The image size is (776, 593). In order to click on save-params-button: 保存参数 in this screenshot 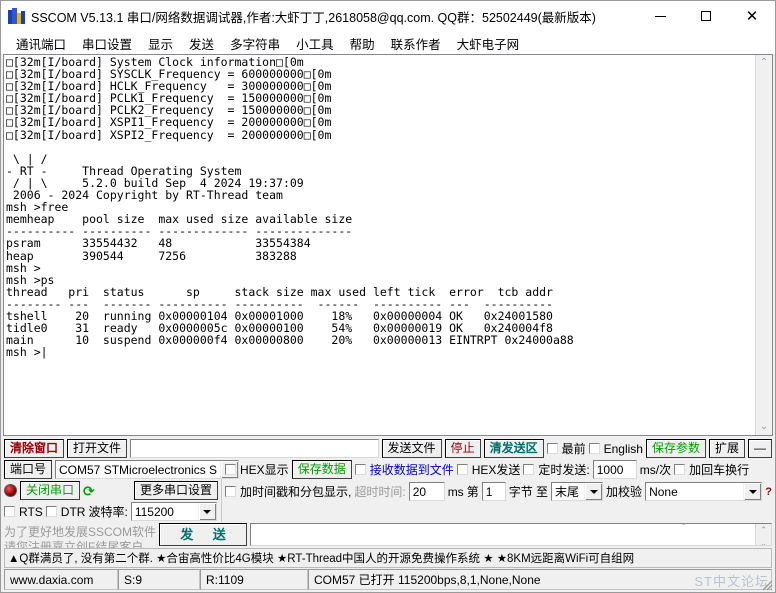, I will do `click(675, 448)`.